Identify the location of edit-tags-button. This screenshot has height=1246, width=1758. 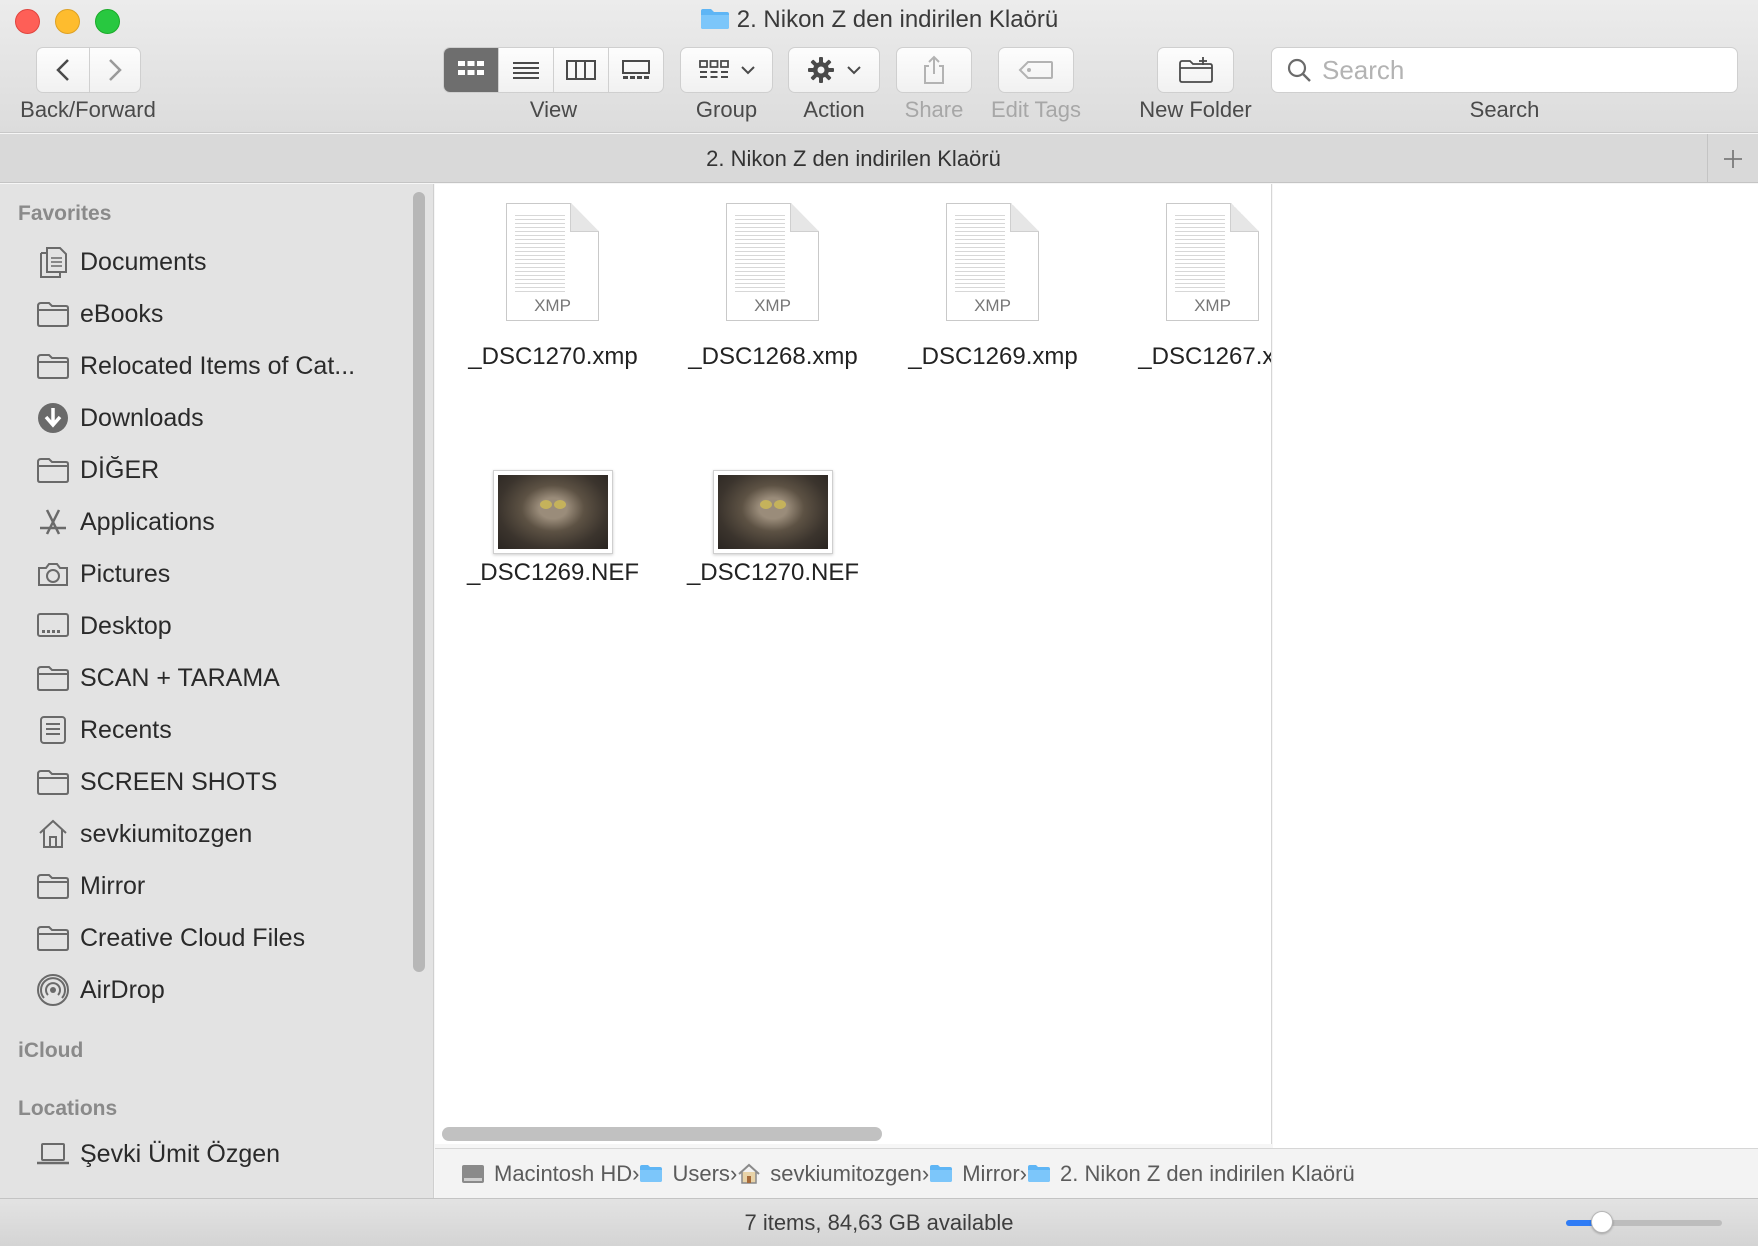
(1036, 70).